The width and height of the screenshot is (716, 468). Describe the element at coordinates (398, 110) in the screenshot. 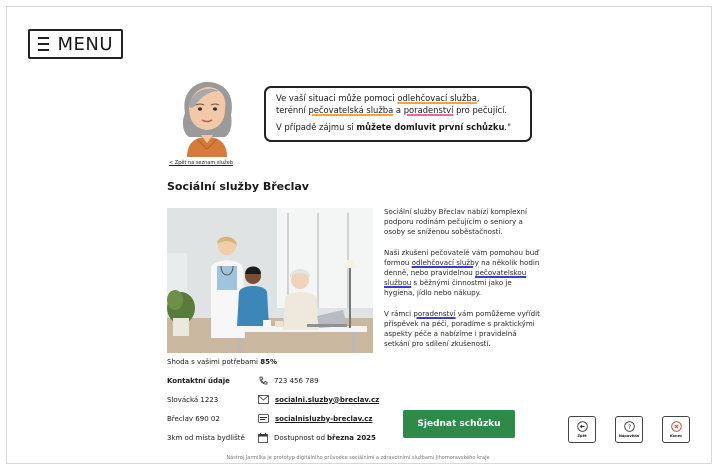

I see `bubble-text: a` at that location.